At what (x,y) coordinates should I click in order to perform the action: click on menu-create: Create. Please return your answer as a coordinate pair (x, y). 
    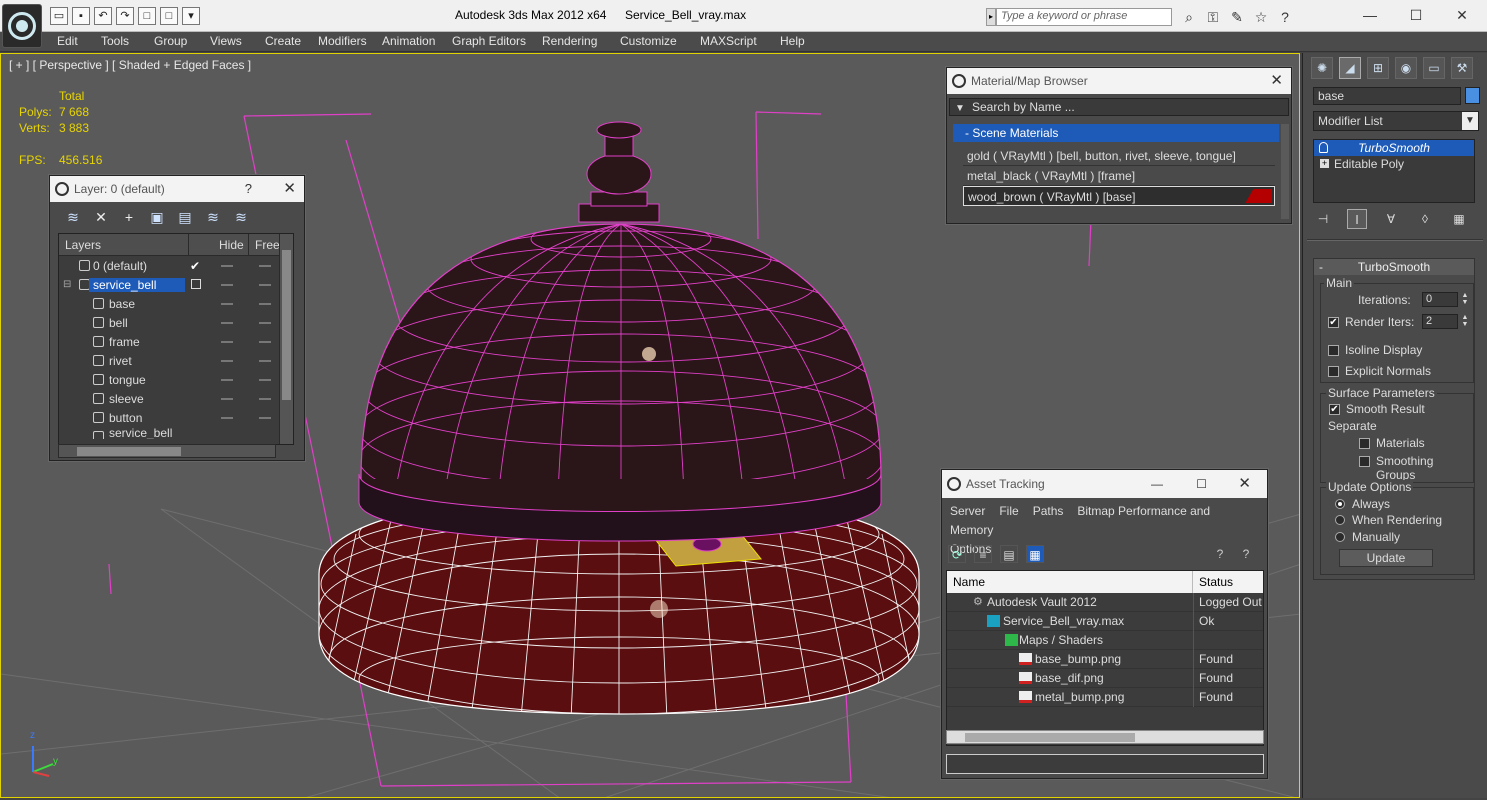
    Looking at the image, I should click on (283, 41).